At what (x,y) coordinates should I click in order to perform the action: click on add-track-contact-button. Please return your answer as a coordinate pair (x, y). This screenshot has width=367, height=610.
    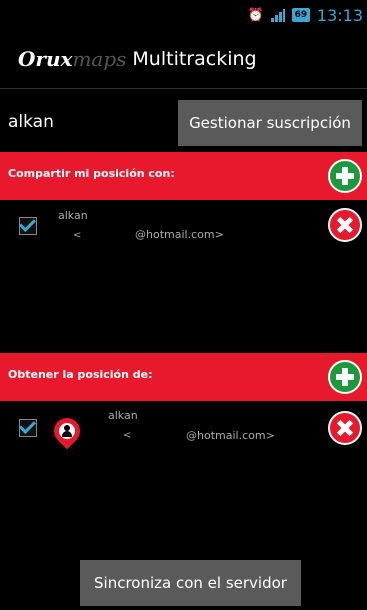
    Looking at the image, I should click on (345, 377).